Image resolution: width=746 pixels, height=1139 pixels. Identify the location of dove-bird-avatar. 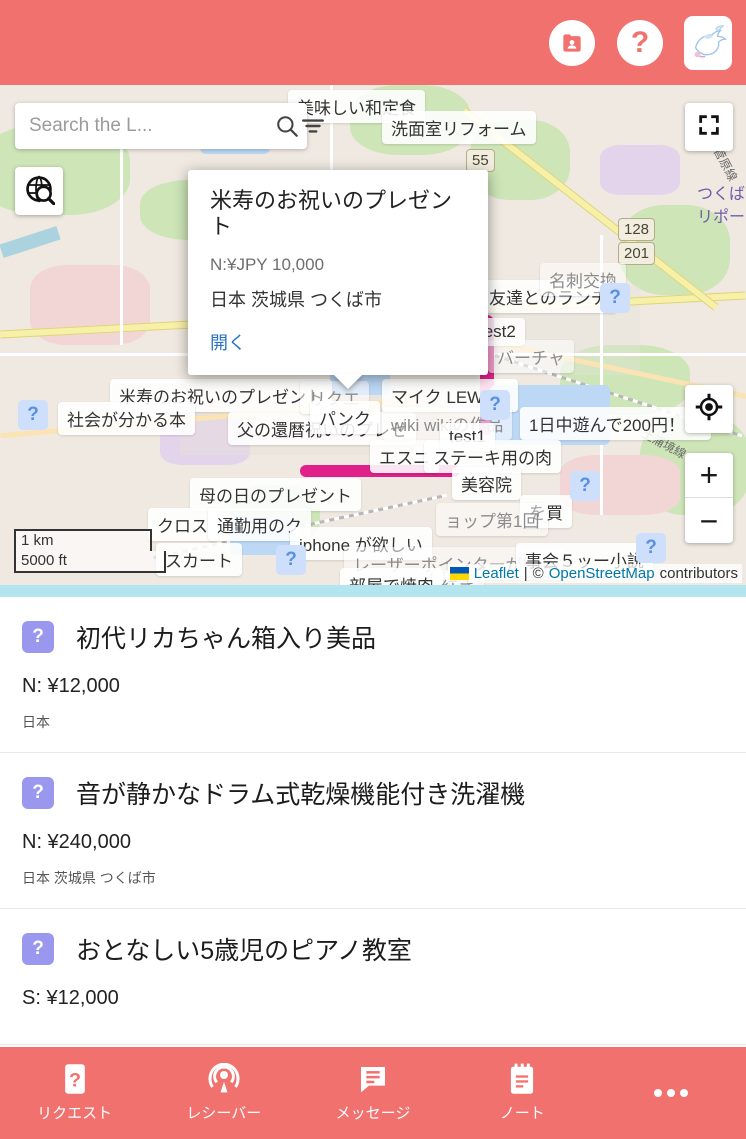
(708, 42).